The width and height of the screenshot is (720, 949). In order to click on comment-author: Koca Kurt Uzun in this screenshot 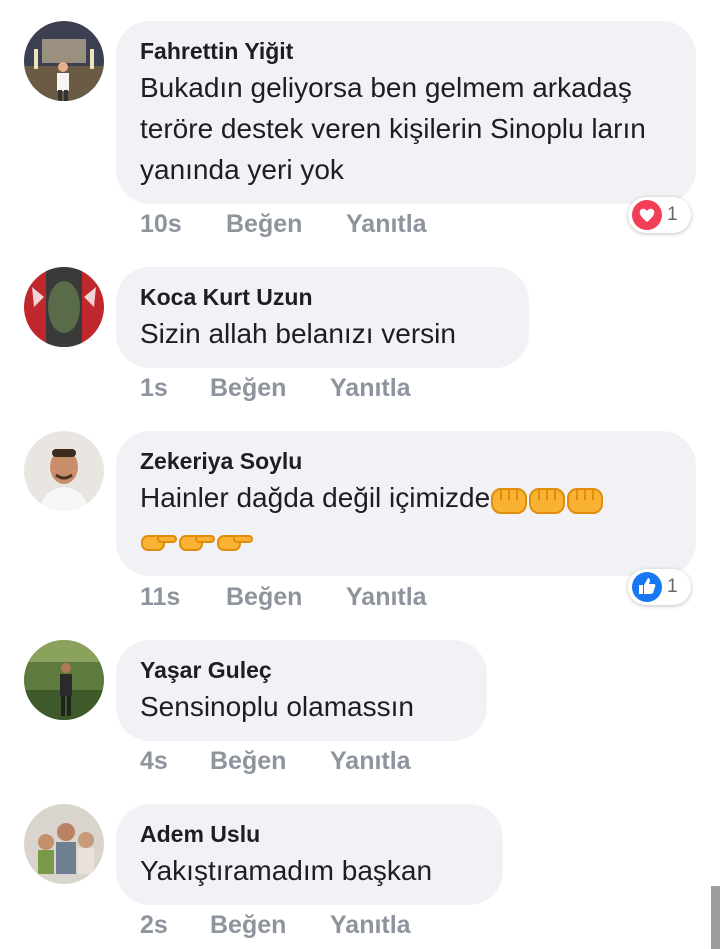, I will do `click(322, 297)`.